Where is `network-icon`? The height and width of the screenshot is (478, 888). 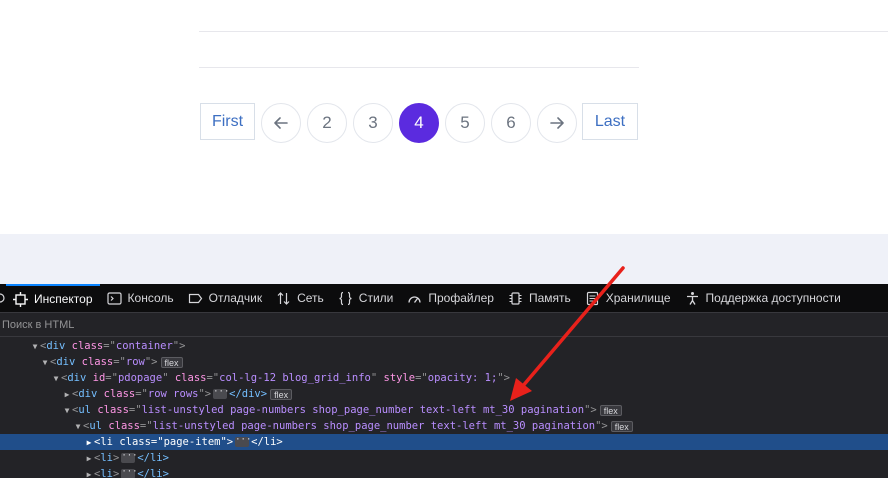
network-icon is located at coordinates (283, 298).